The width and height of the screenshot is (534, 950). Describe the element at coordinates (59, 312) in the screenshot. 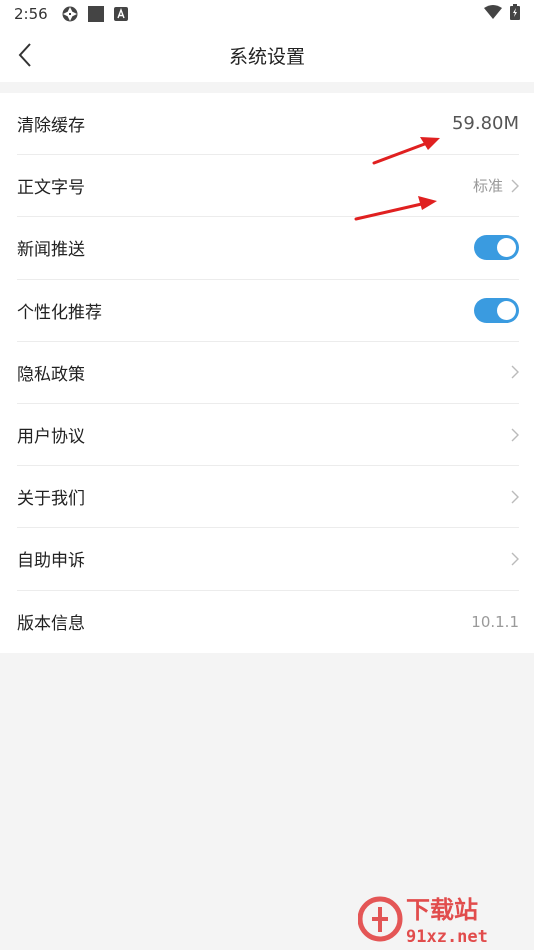

I see `settings-item-label: 个性化推荐` at that location.